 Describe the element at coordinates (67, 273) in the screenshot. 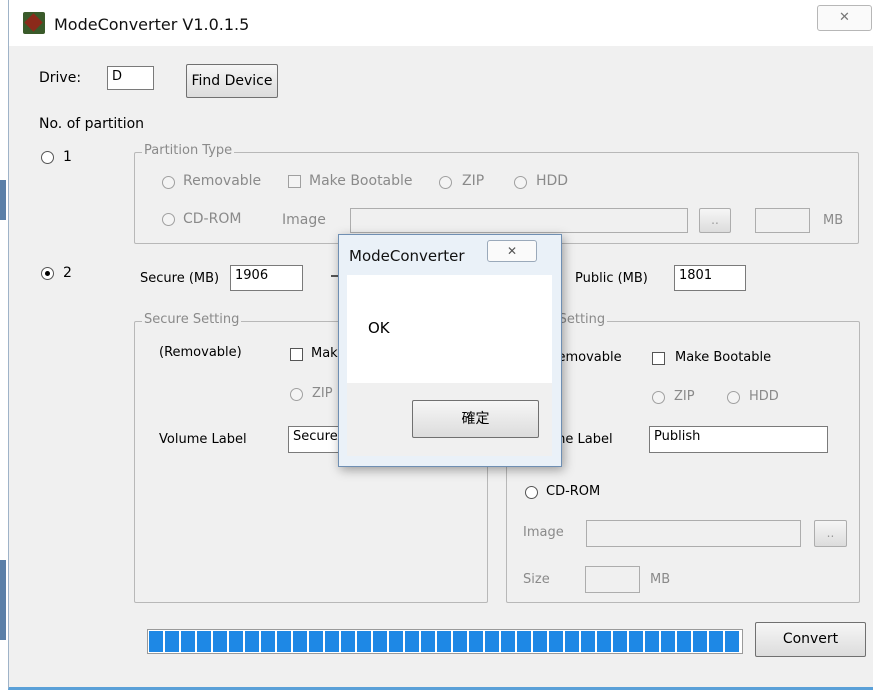

I see `partition-2-label: 2` at that location.